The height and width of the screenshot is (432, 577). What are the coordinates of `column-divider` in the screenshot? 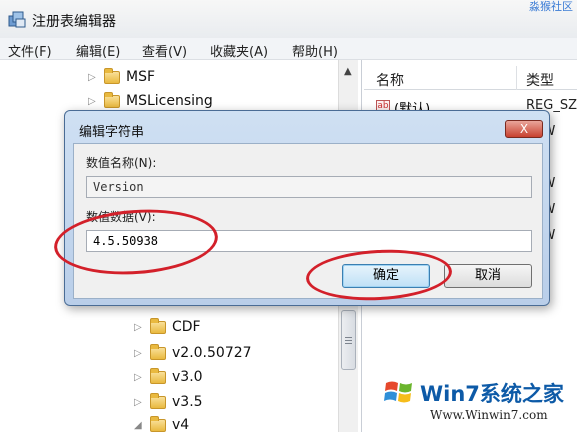 It's located at (516, 78).